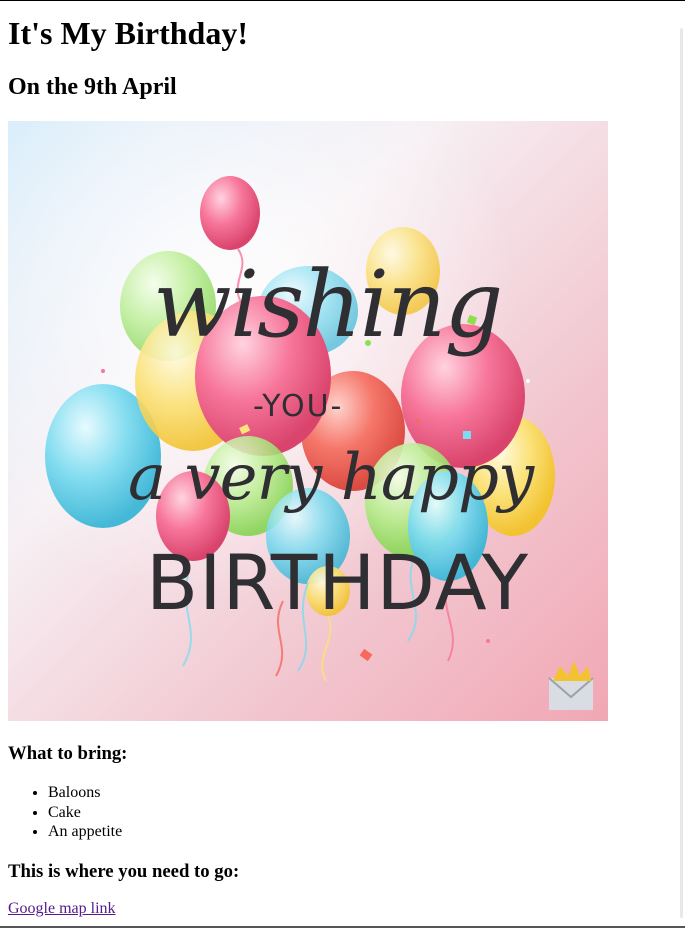 Image resolution: width=685 pixels, height=928 pixels. Describe the element at coordinates (92, 87) in the screenshot. I see `page-subtitle: On the 9th April` at that location.